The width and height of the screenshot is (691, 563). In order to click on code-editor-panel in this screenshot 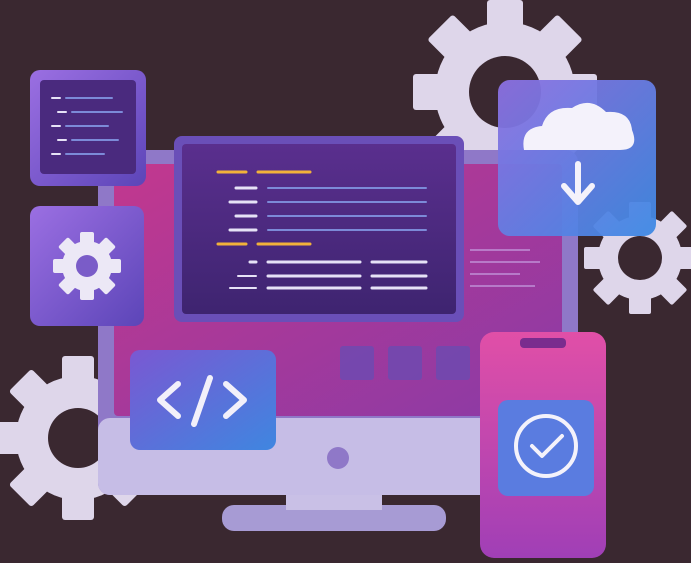, I will do `click(319, 229)`.